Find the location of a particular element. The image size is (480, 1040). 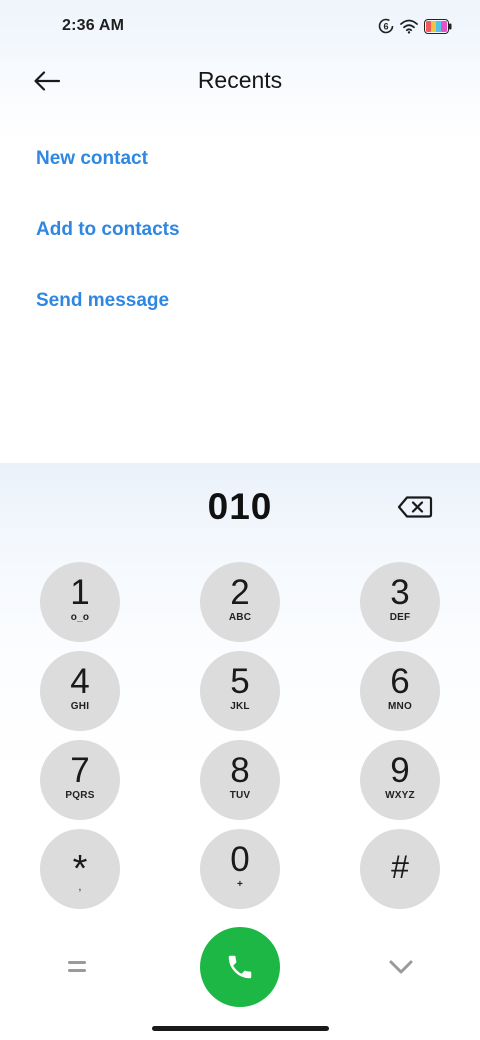

wifi-icon is located at coordinates (409, 26).